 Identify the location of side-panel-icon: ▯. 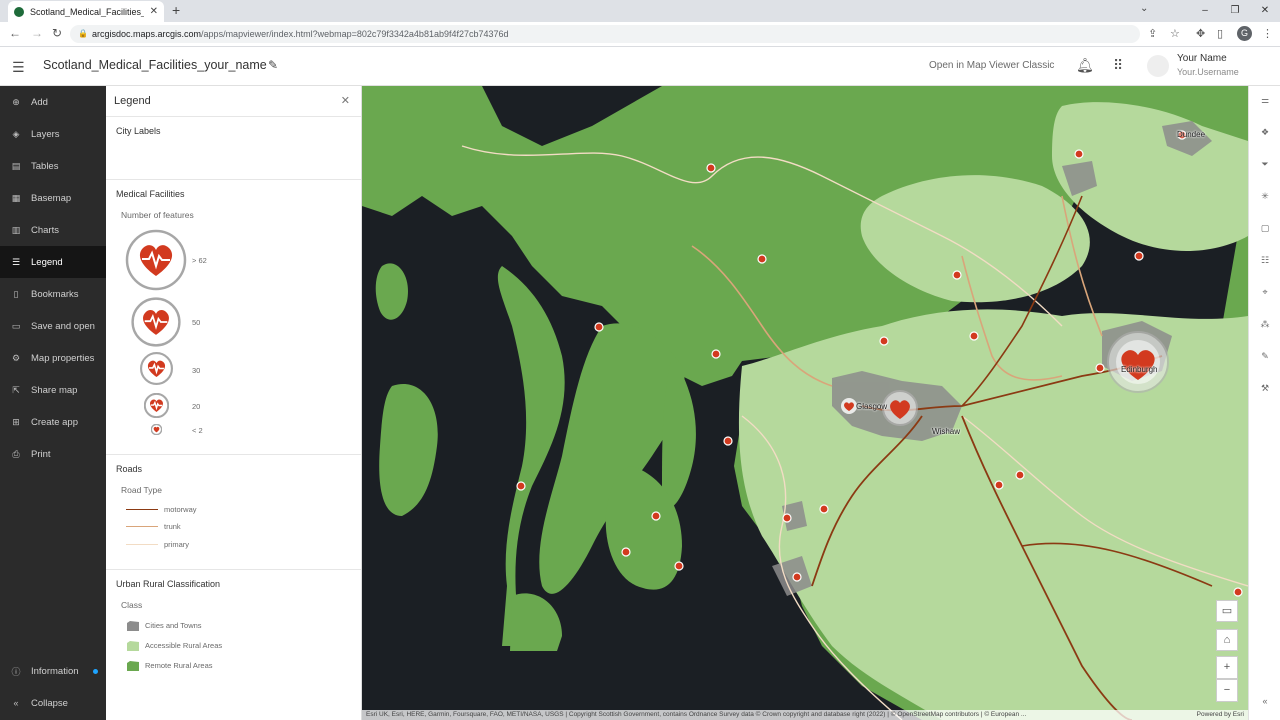
(1220, 33).